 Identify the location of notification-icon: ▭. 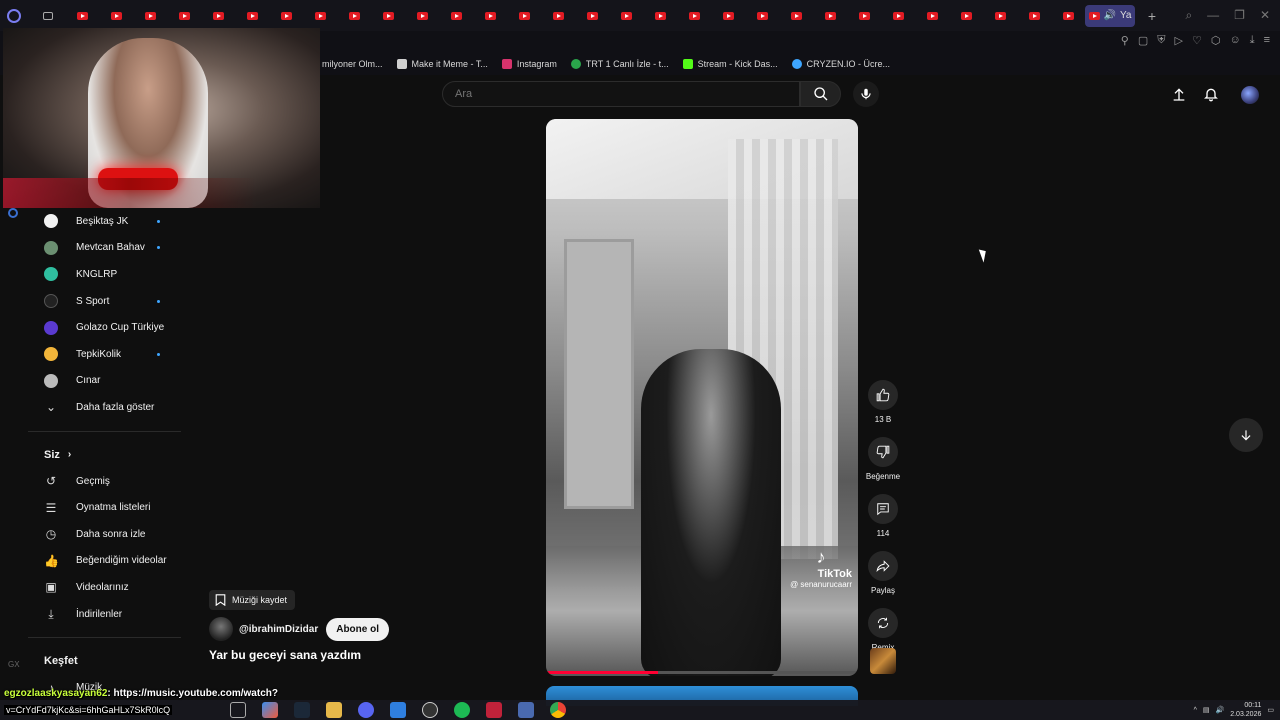
(1270, 710).